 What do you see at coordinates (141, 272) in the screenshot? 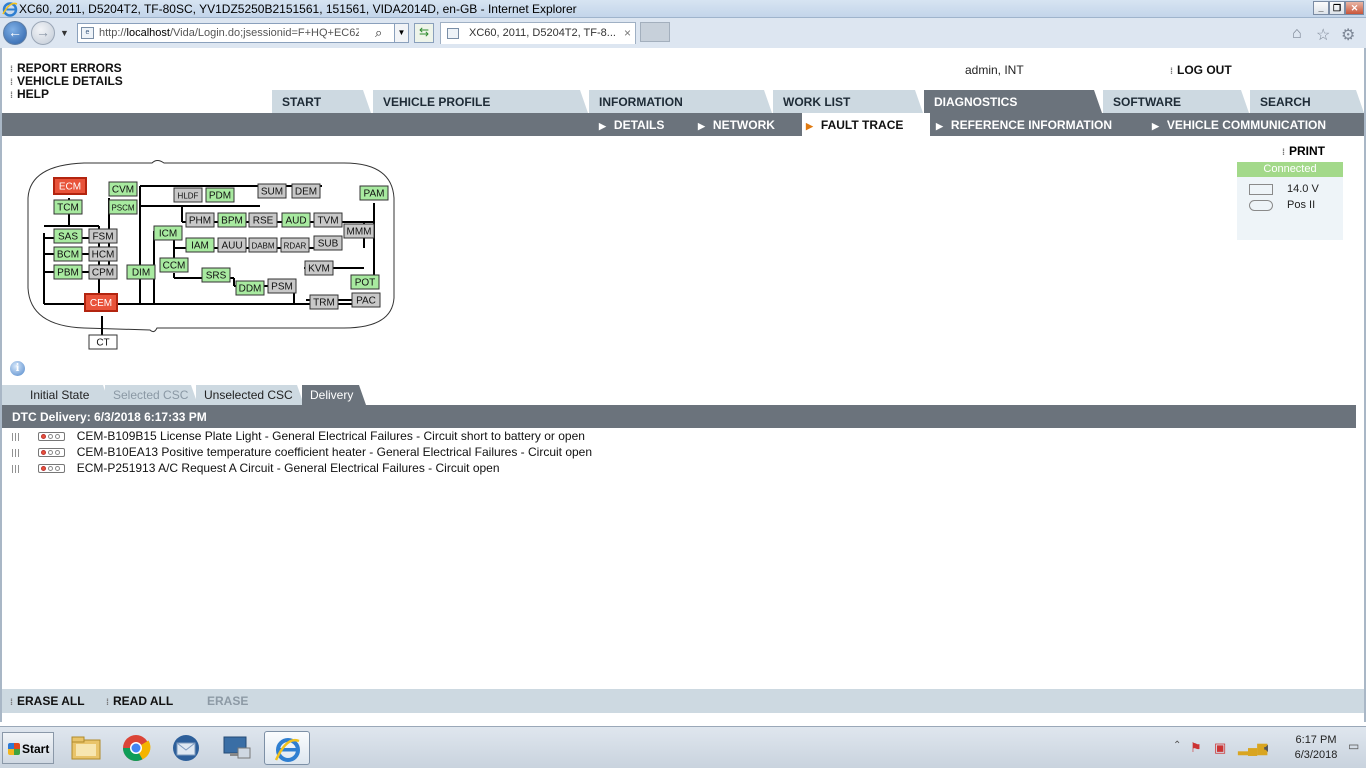
I see `module-dim: DIM` at bounding box center [141, 272].